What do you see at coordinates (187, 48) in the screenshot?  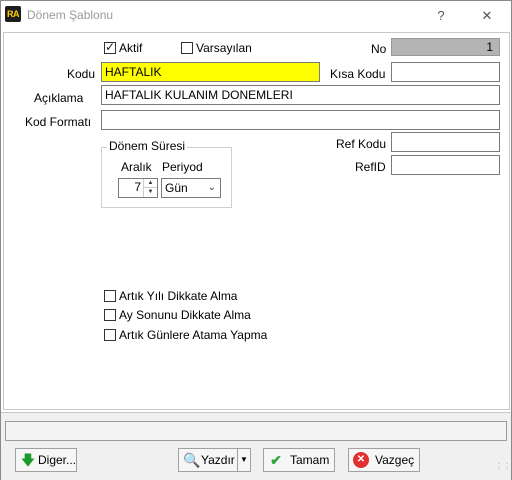 I see `varsayilan-checkbox` at bounding box center [187, 48].